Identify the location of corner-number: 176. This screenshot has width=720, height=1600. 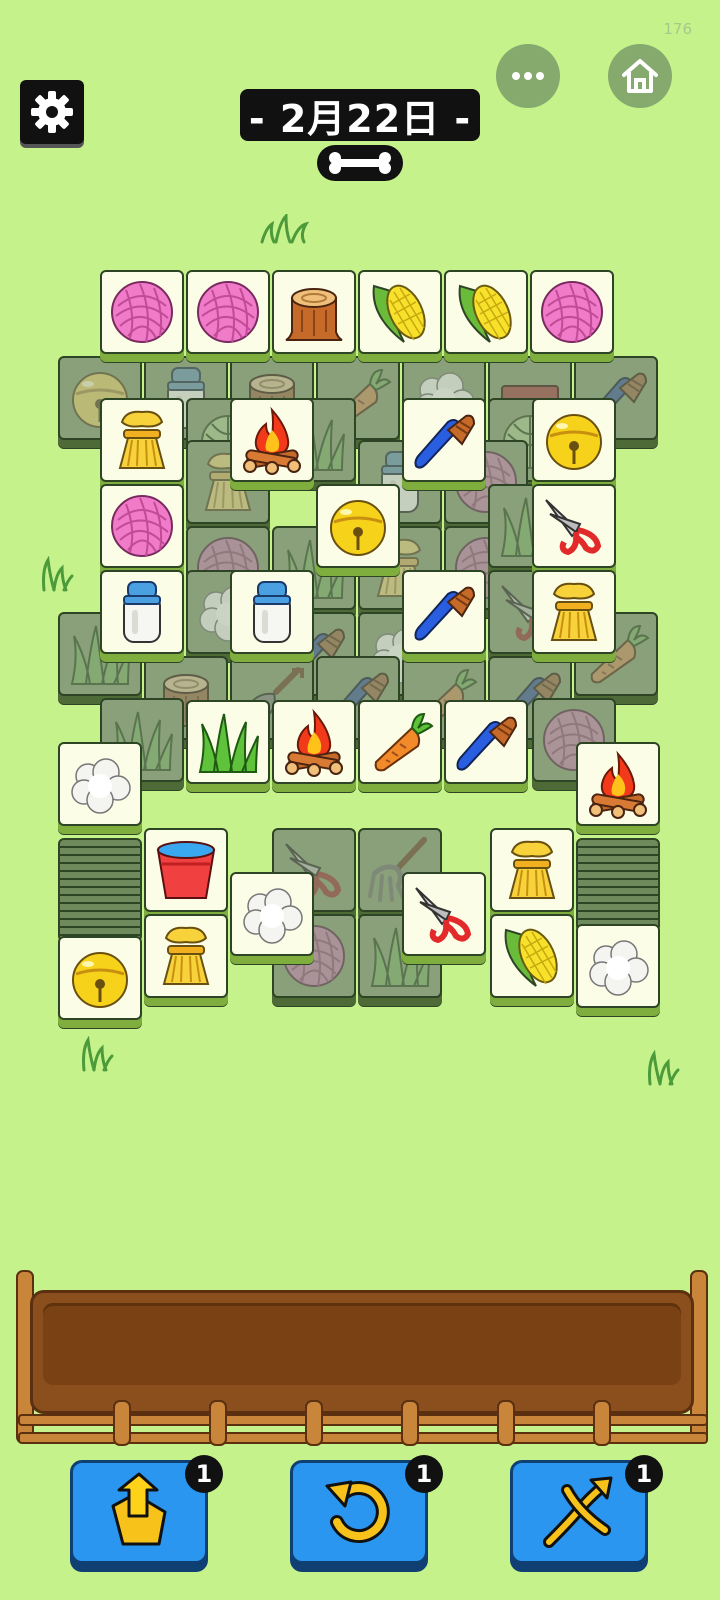
(677, 29).